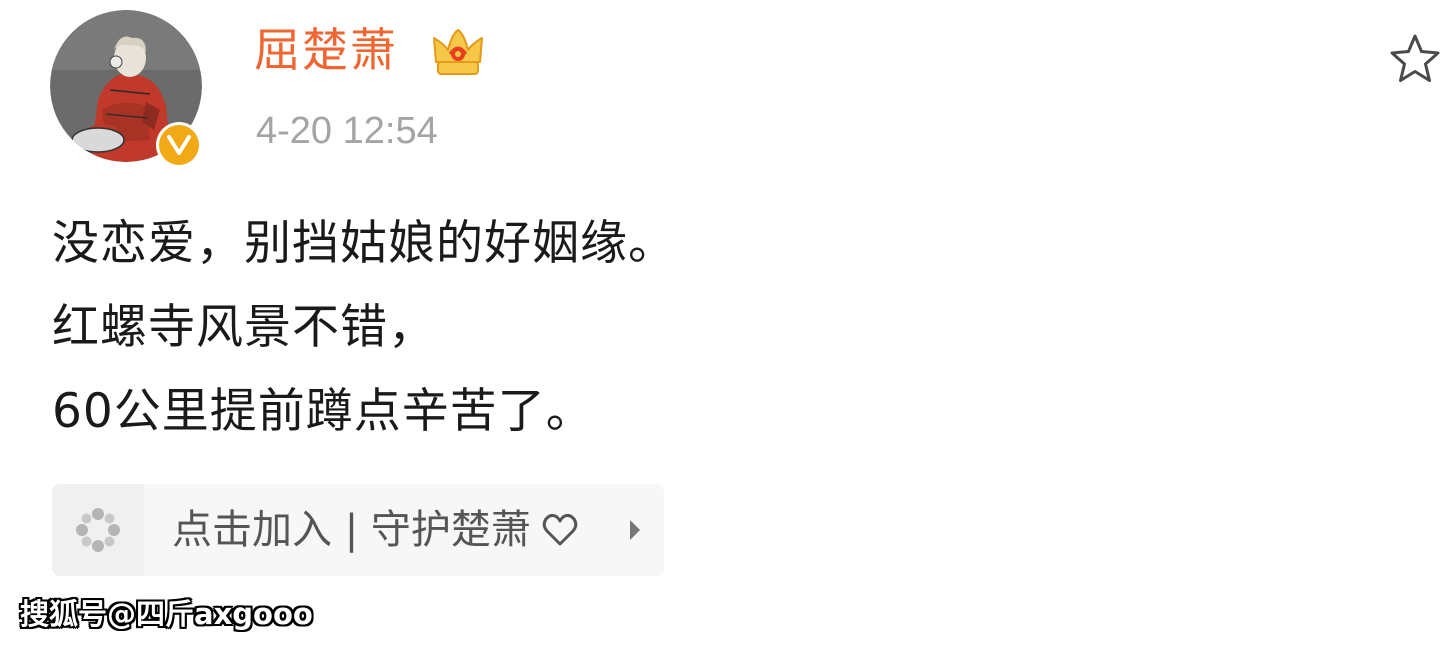  What do you see at coordinates (323, 411) in the screenshot?
I see `post-line: 60公里提前蹲点辛苦了。` at bounding box center [323, 411].